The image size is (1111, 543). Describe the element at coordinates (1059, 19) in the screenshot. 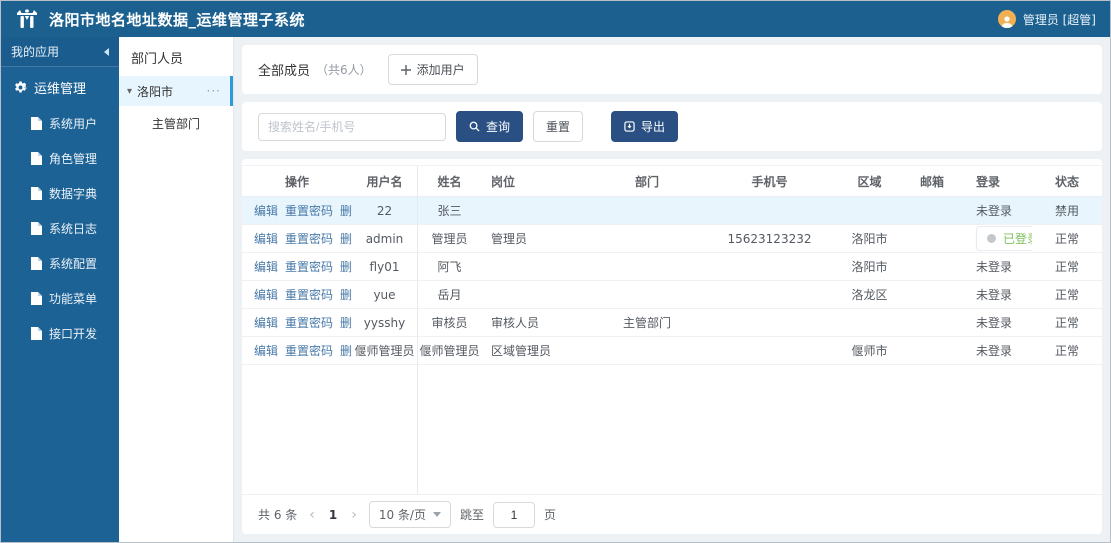

I see `current-user-label: 管理员 [超管]` at that location.